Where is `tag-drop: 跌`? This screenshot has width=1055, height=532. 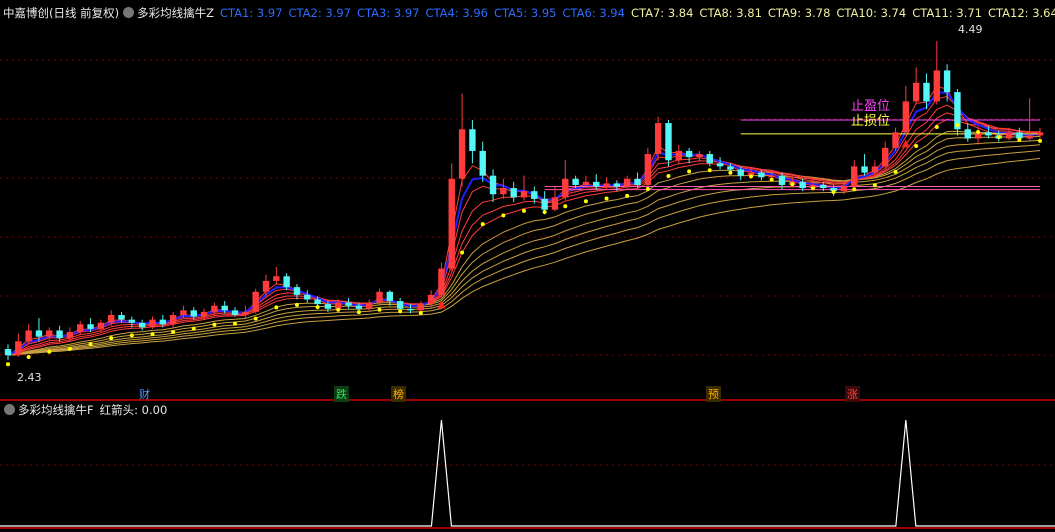 tag-drop: 跌 is located at coordinates (341, 394).